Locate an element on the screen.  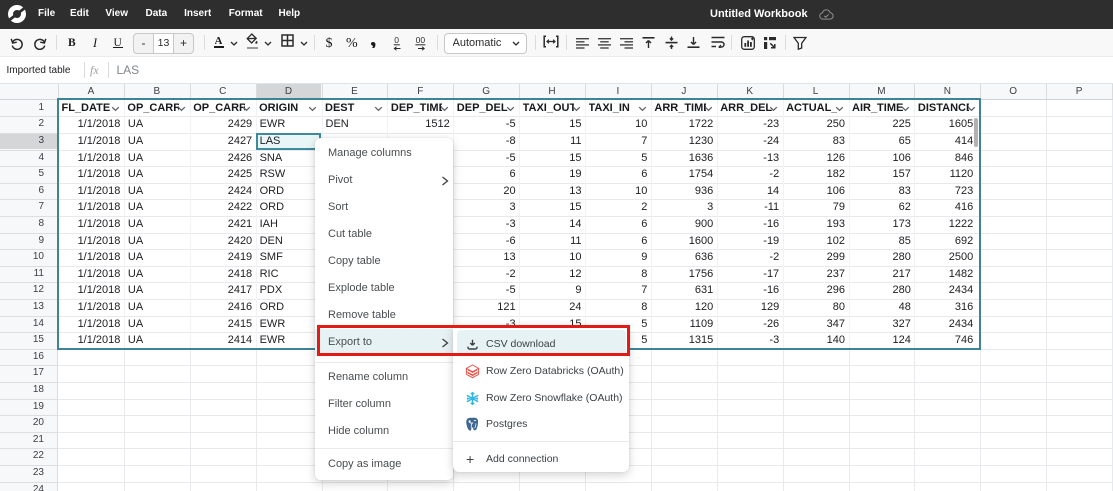
svg-text: 00 is located at coordinates (420, 40).